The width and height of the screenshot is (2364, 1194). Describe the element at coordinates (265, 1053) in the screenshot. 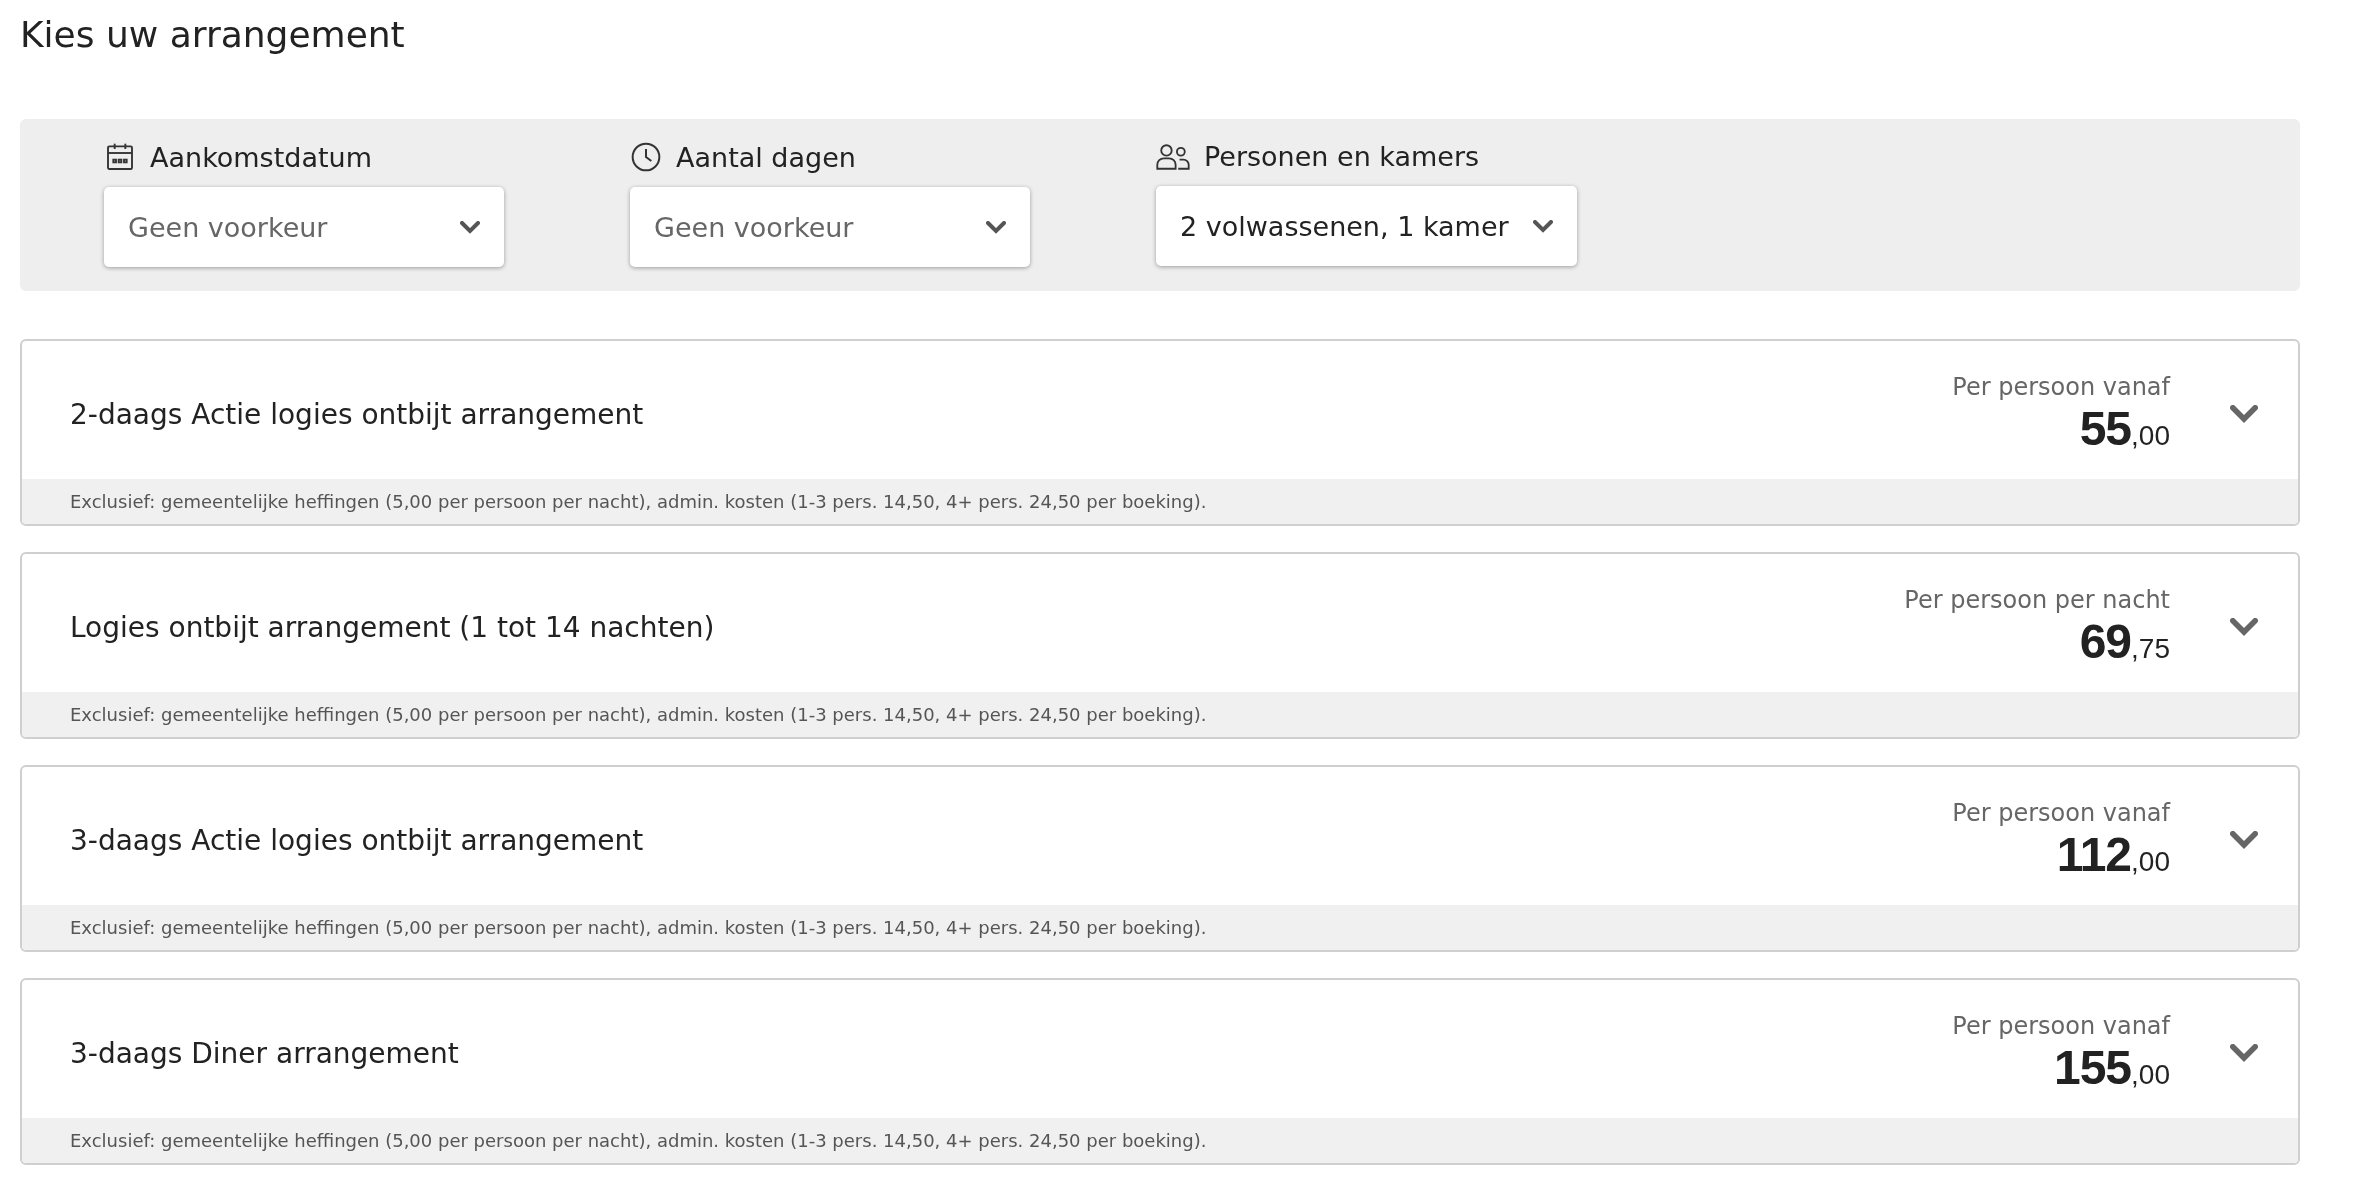

I see `package-name: 3-daags Diner arrangement` at that location.